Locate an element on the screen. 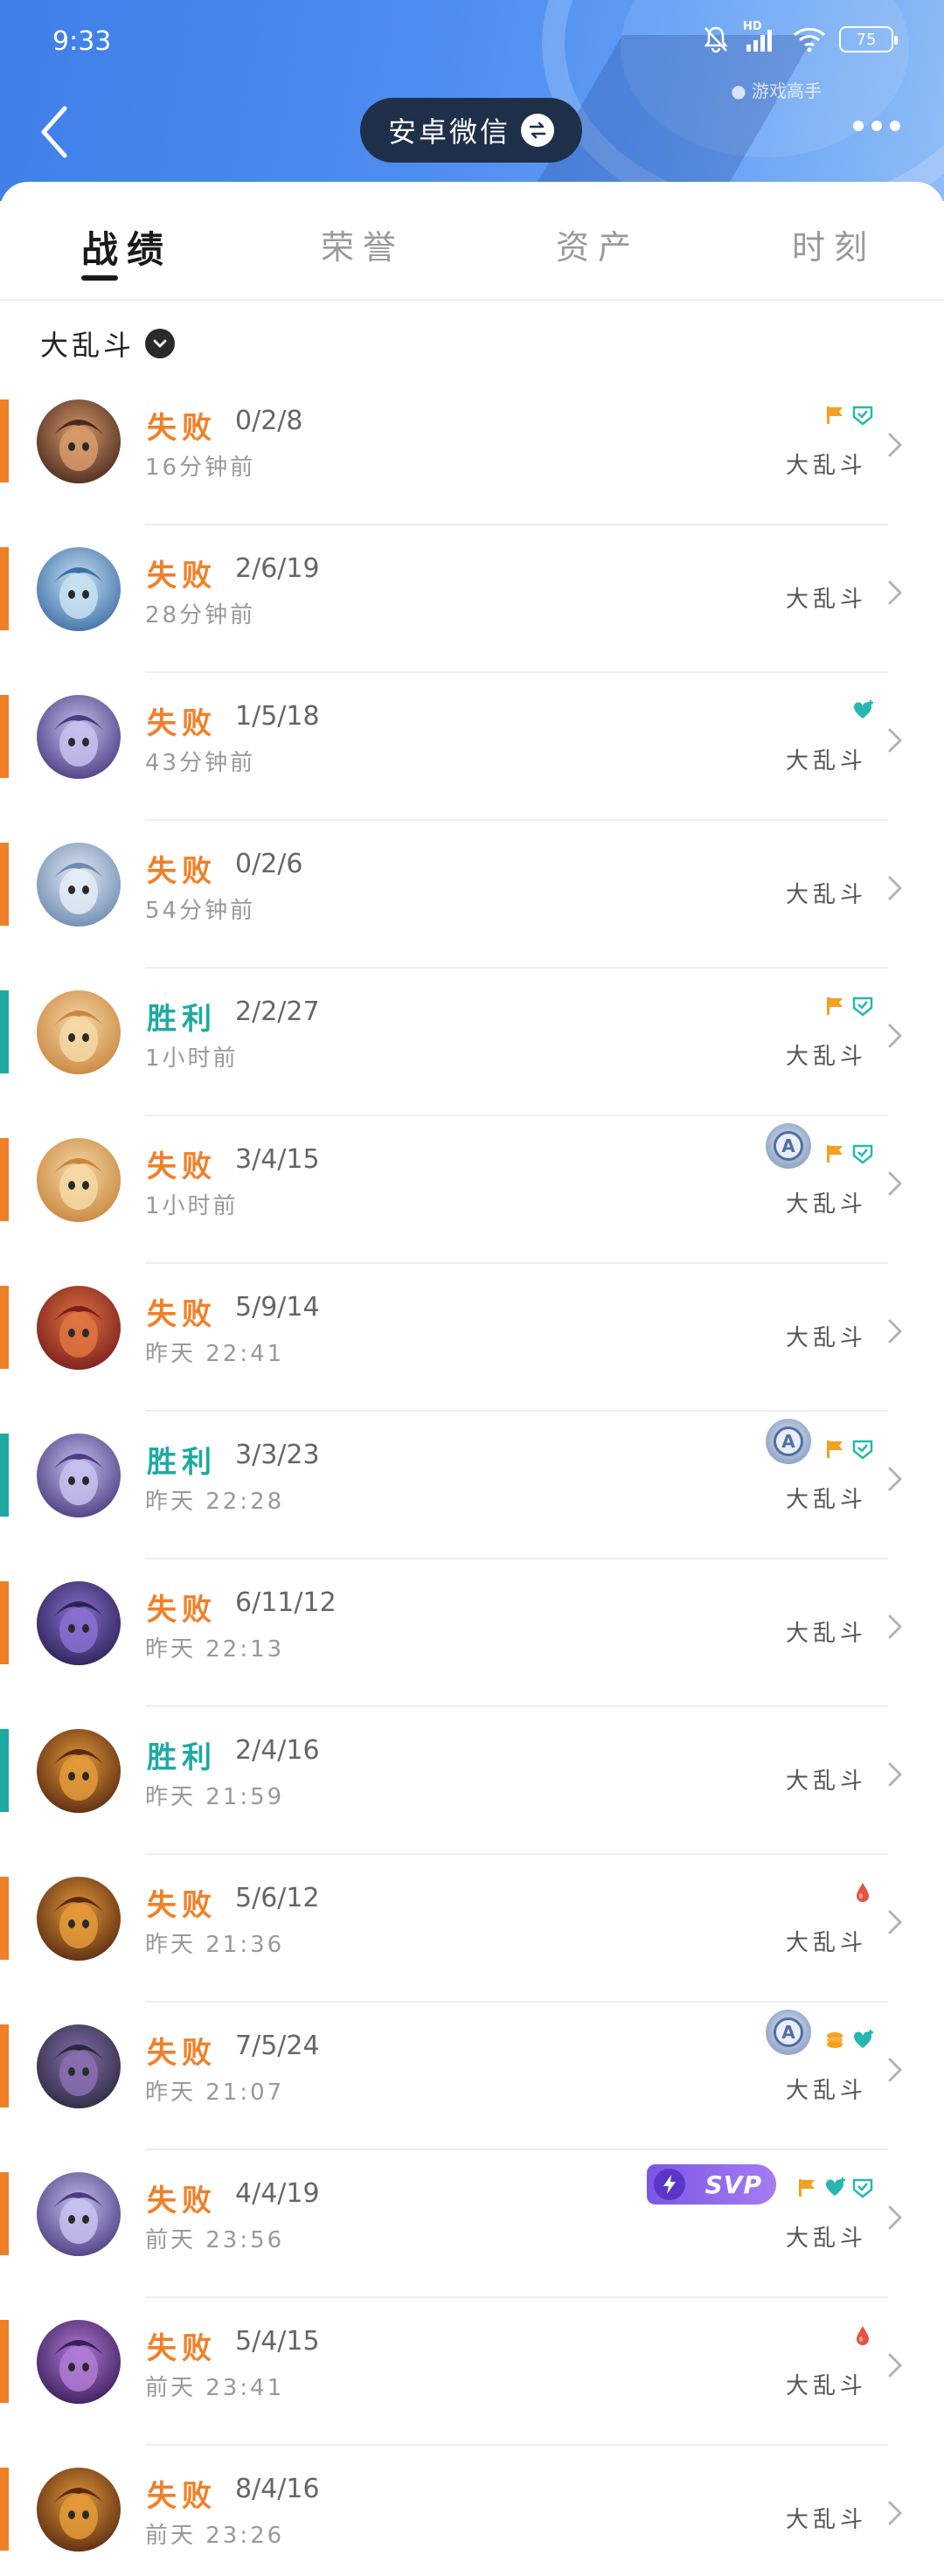 The width and height of the screenshot is (944, 2576). match-row: 失败 1/5/18 43分钟前 大乱斗 is located at coordinates (472, 747).